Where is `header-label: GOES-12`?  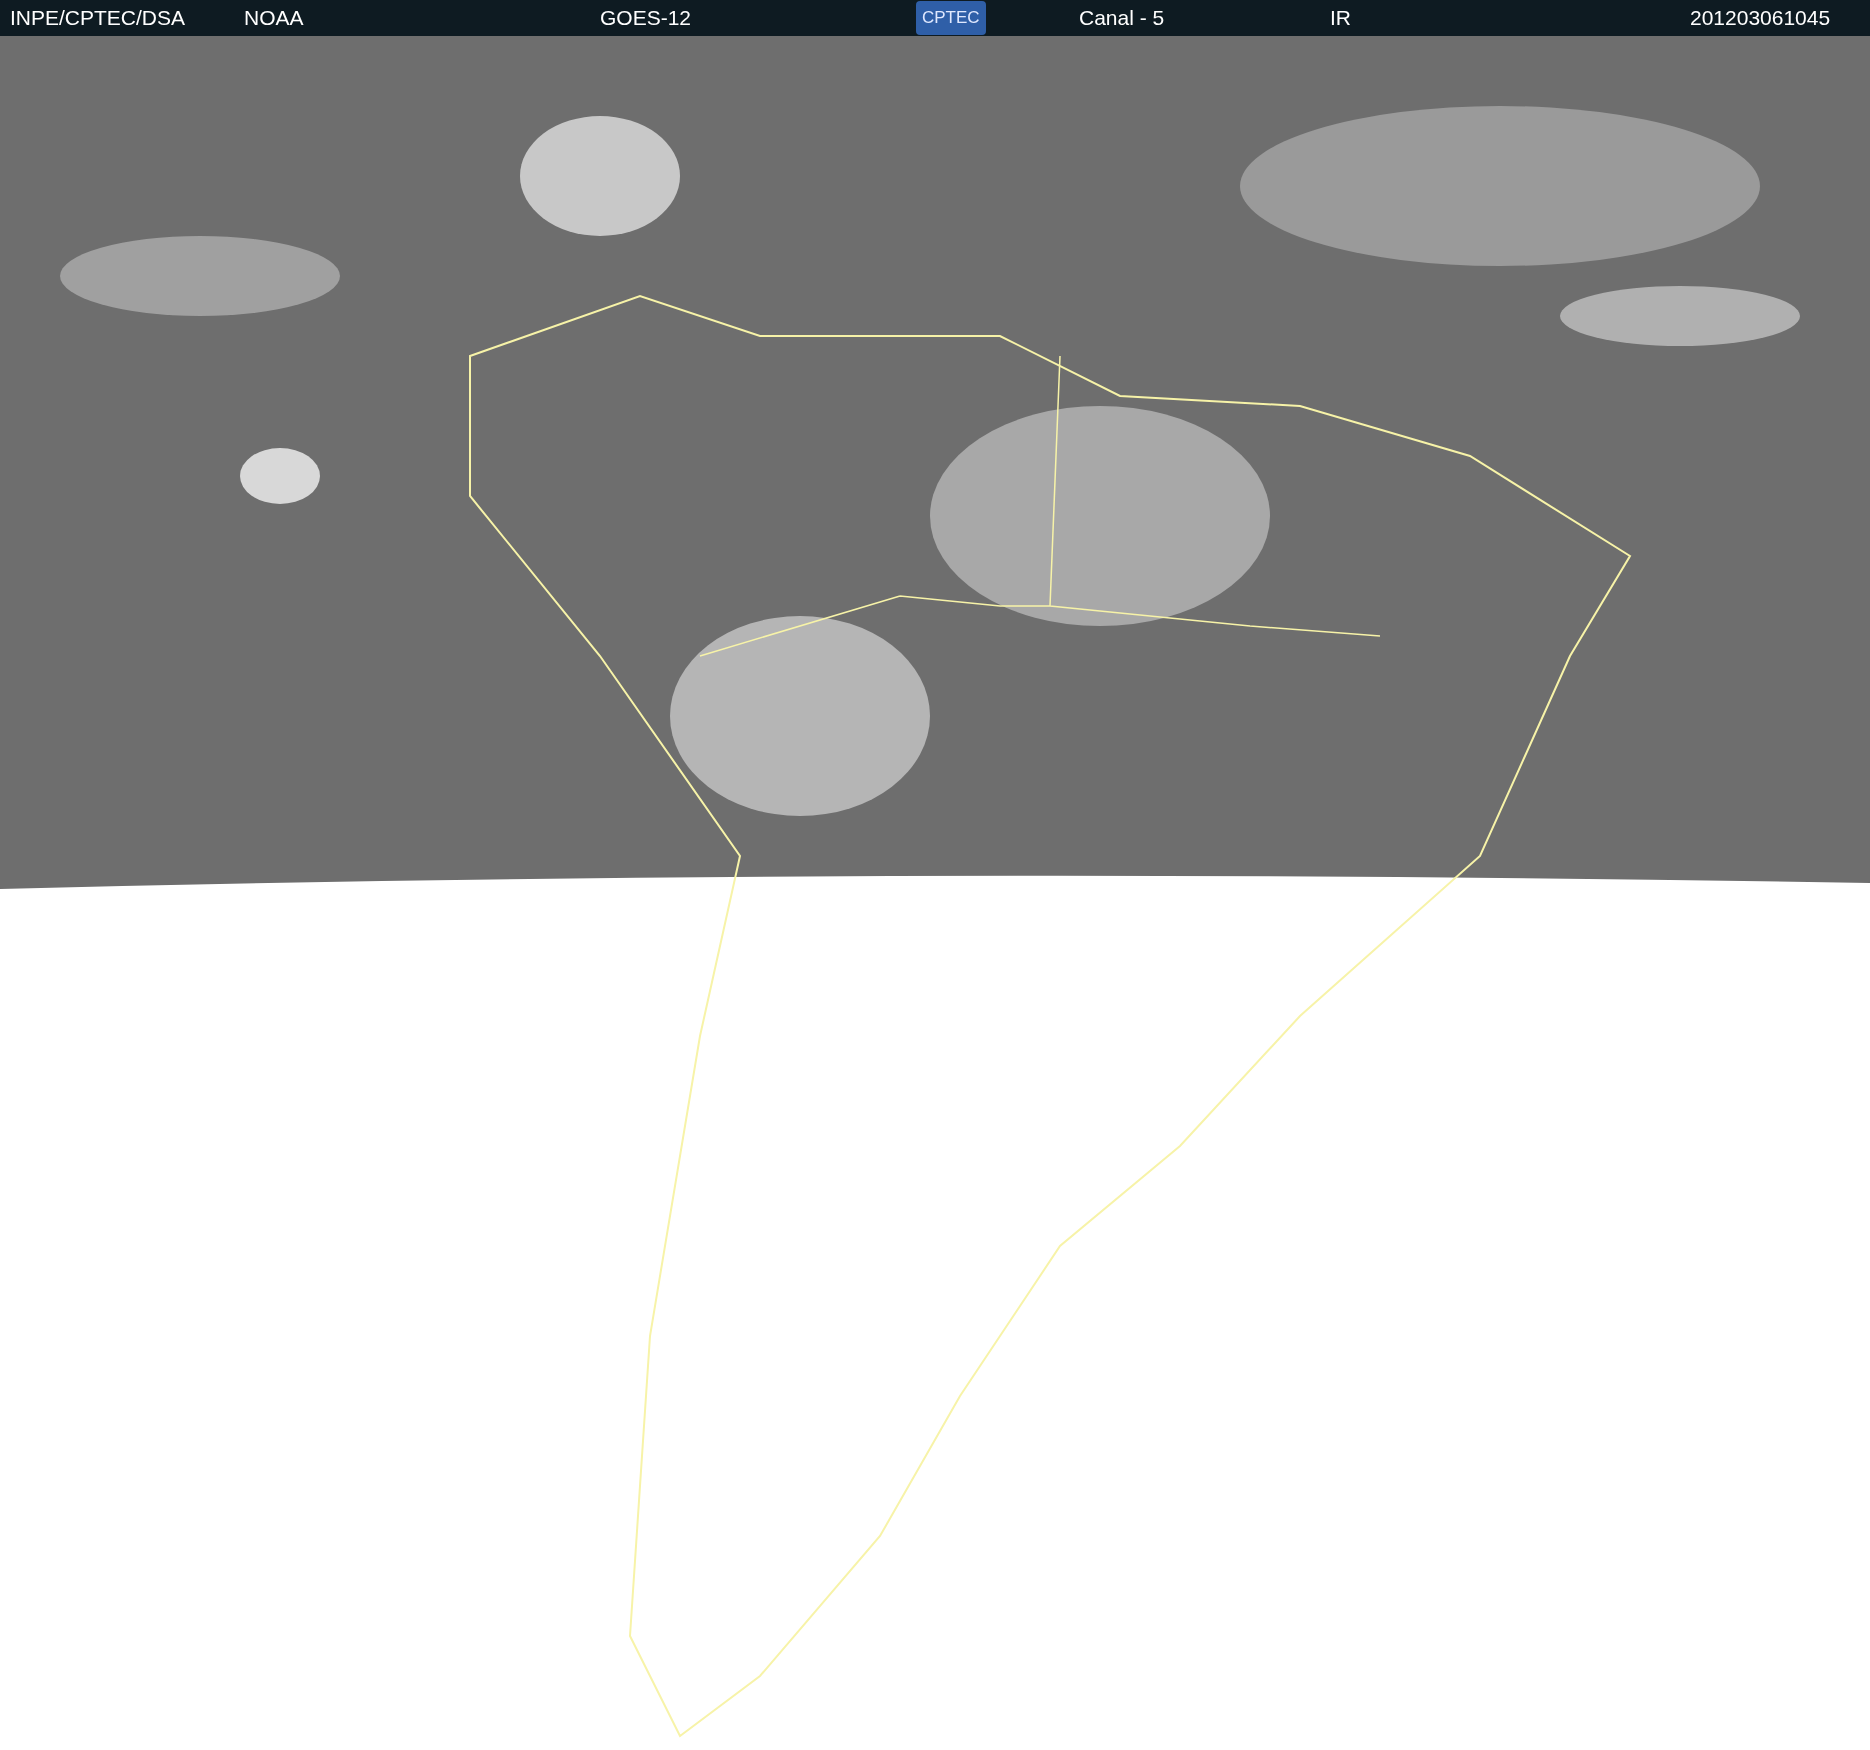
header-label: GOES-12 is located at coordinates (646, 18).